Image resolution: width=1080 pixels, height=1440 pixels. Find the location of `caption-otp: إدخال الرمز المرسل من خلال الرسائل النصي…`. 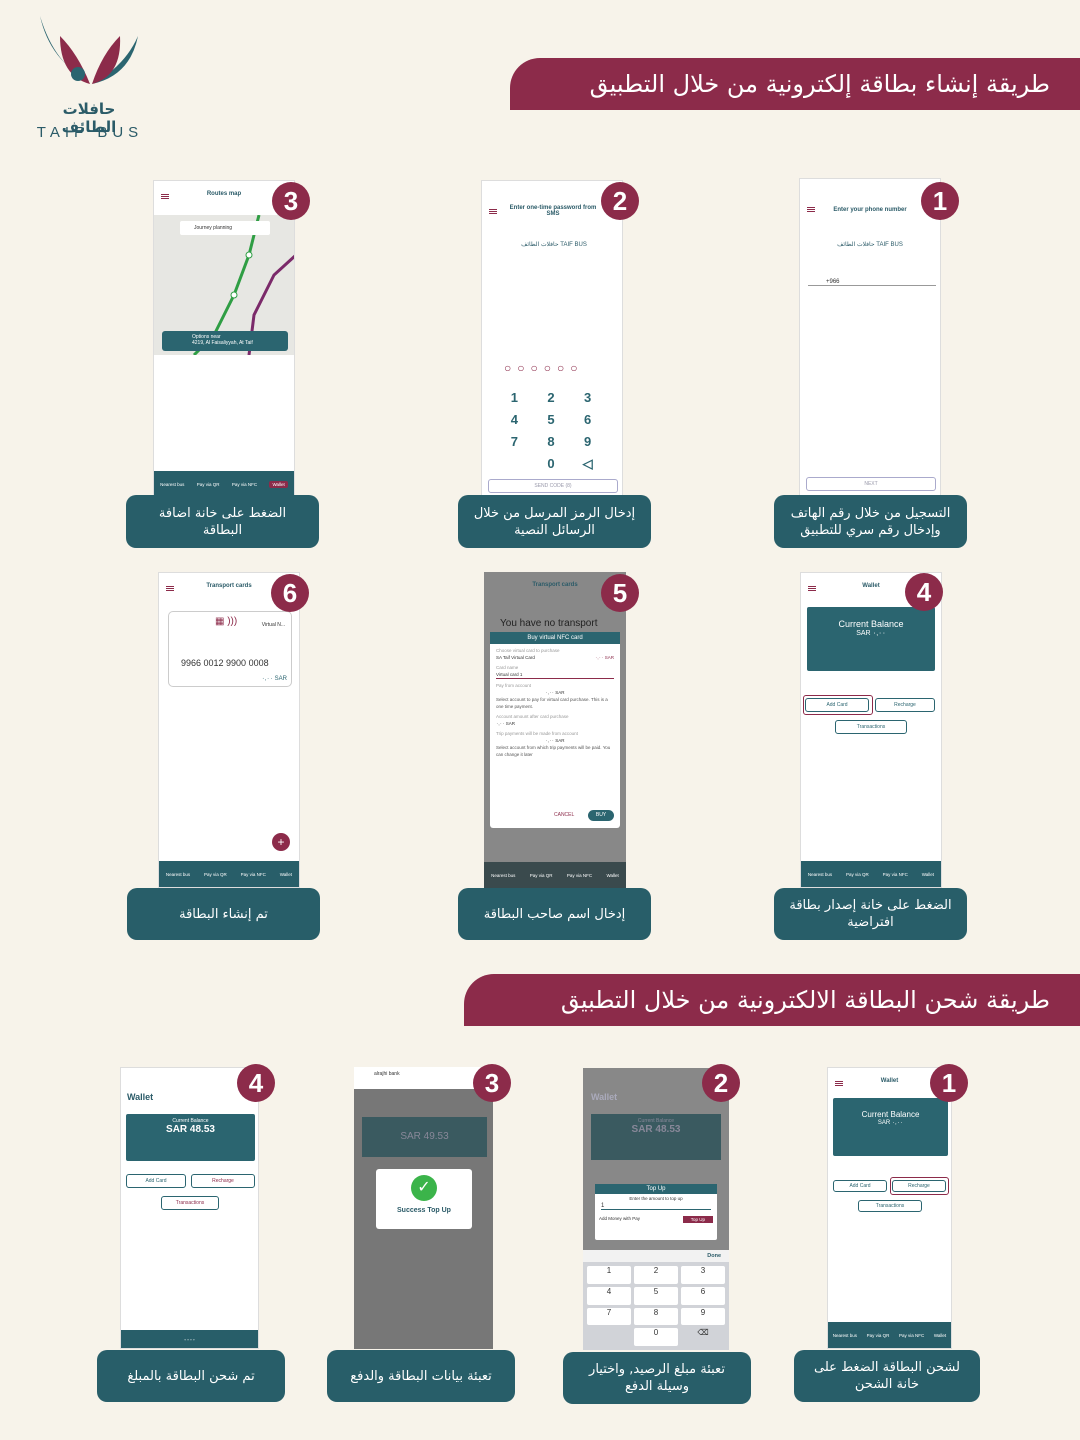

caption-otp: إدخال الرمز المرسل من خلال الرسائل النصي… is located at coordinates (554, 521).